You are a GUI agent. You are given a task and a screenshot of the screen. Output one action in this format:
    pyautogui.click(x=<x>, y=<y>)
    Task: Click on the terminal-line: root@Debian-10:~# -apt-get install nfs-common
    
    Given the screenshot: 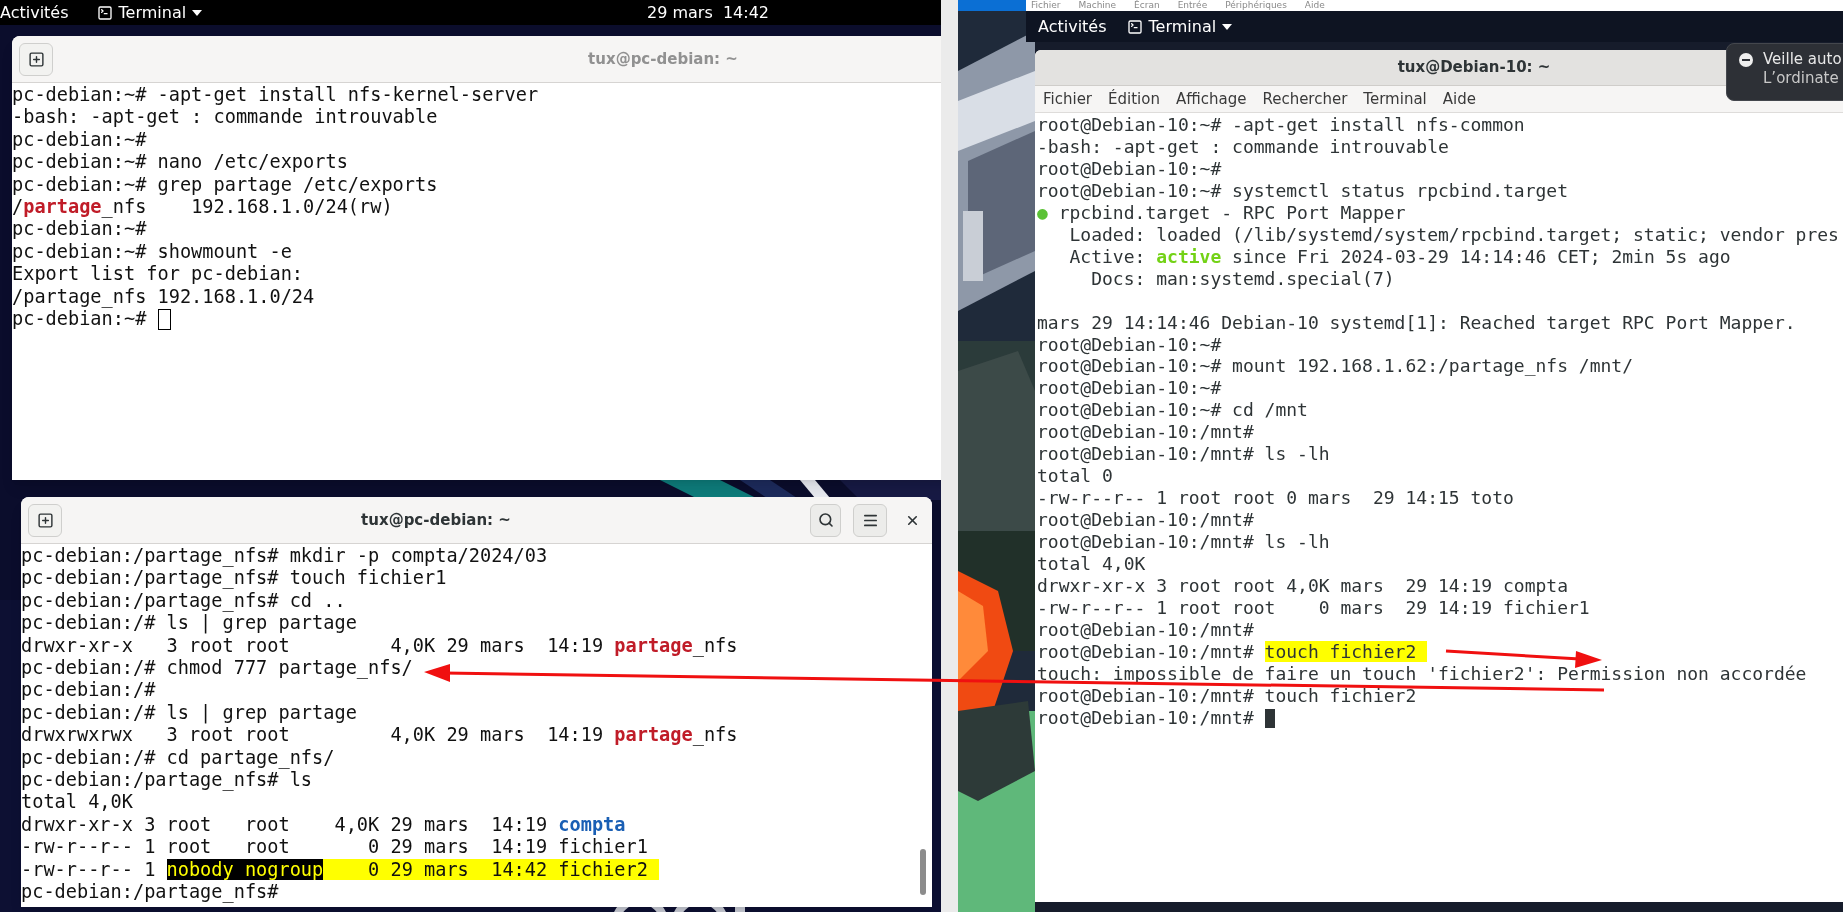 What is the action you would take?
    pyautogui.click(x=1281, y=125)
    